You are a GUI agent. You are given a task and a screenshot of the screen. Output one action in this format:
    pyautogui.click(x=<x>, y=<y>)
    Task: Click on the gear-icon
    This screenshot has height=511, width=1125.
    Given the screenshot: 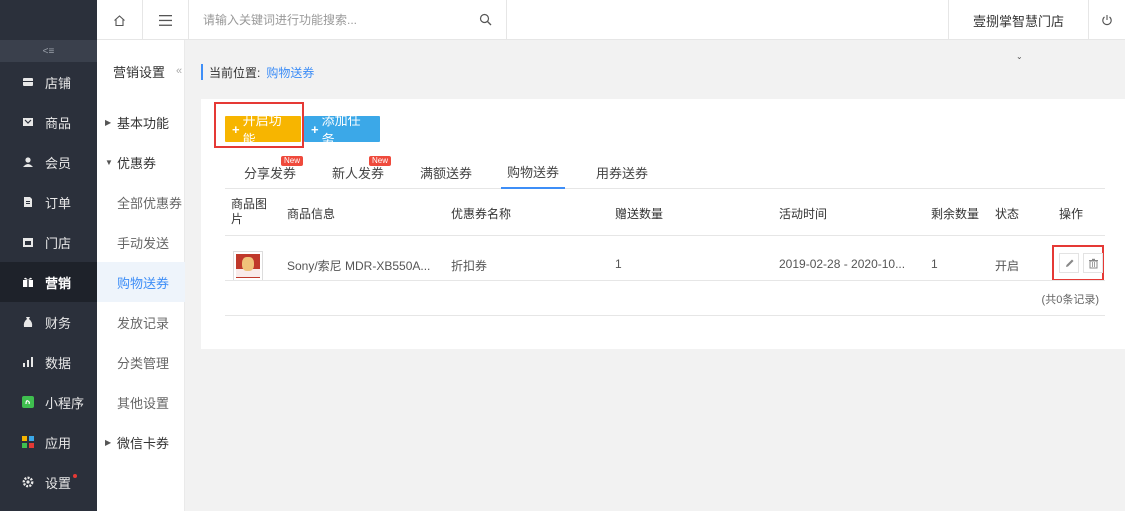 What is the action you would take?
    pyautogui.click(x=28, y=482)
    